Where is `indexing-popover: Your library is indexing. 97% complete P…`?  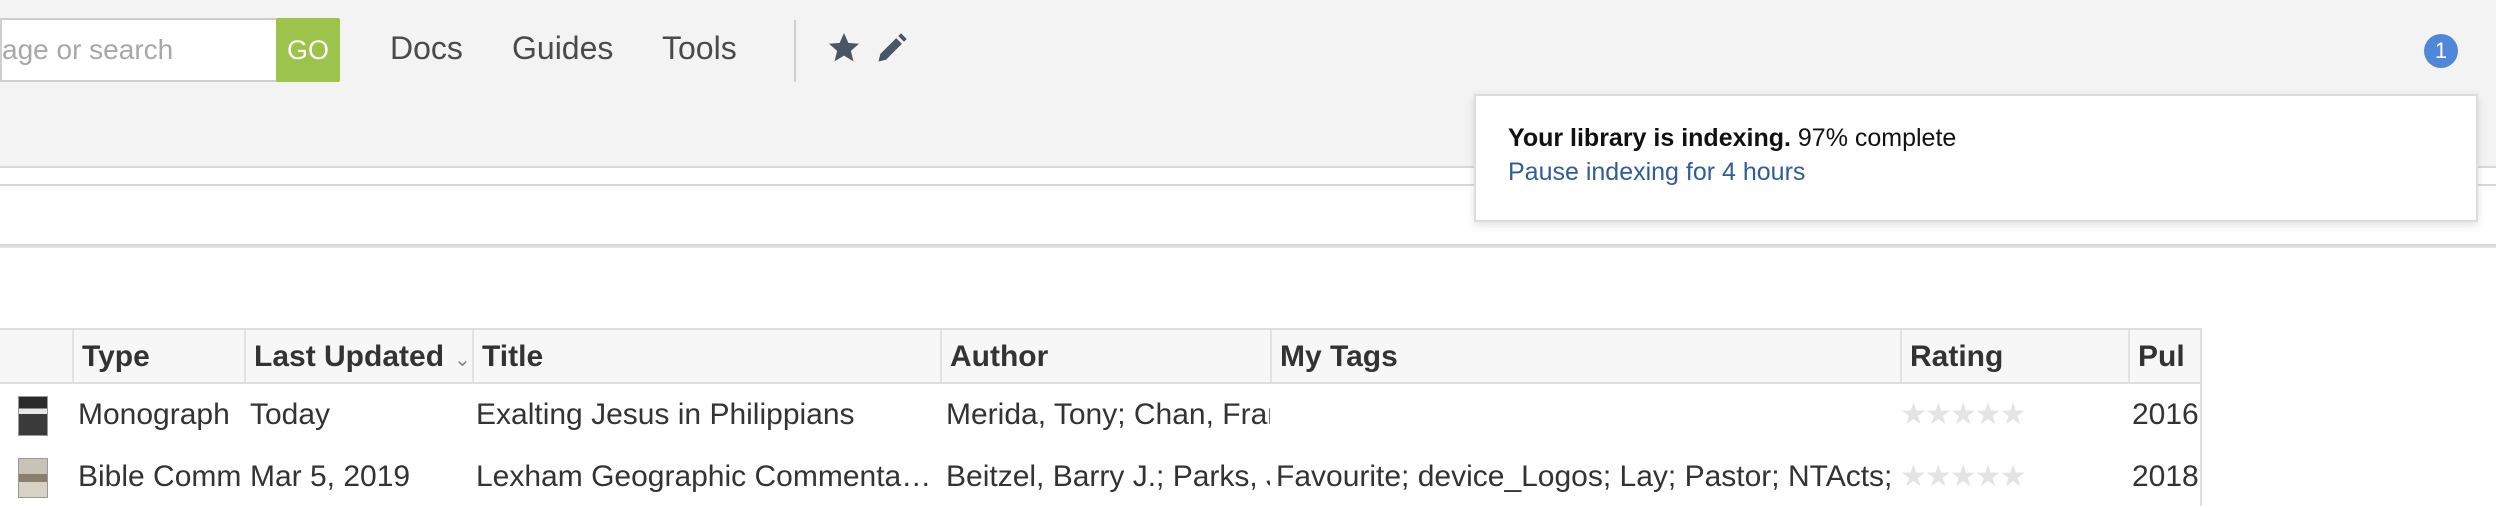 indexing-popover: Your library is indexing. 97% complete P… is located at coordinates (1976, 158).